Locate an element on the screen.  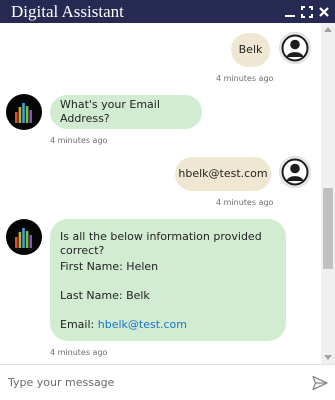
close-icon is located at coordinates (324, 12).